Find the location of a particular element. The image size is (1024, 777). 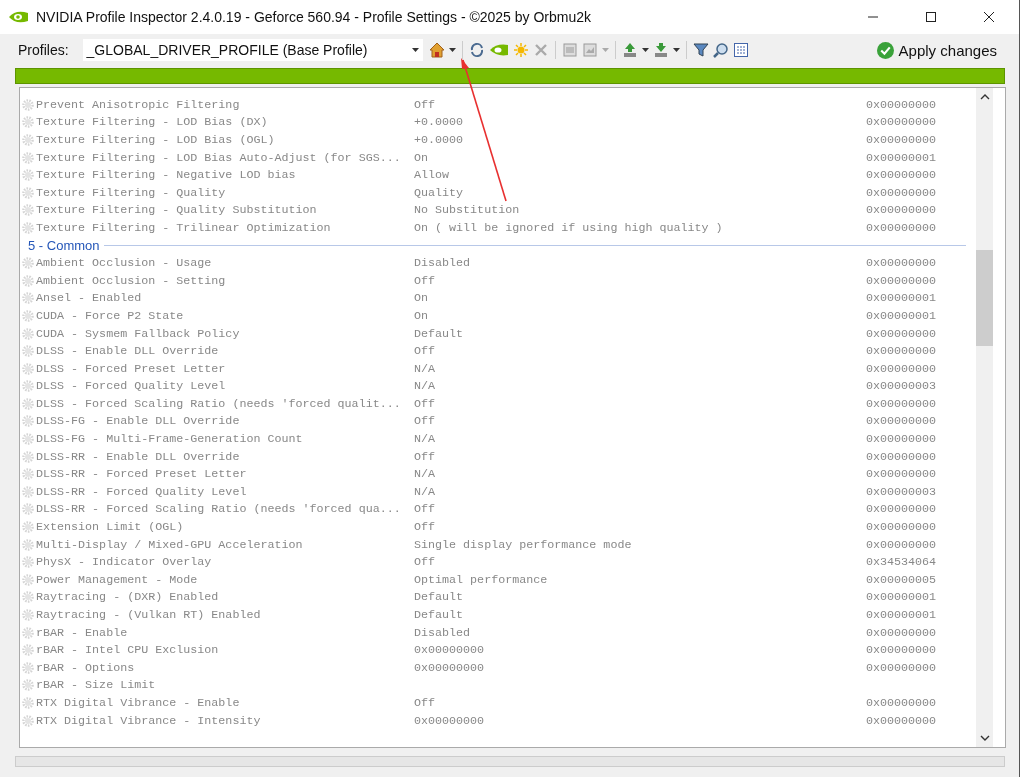

setting-name: DLSS-RR - Forced Quality Level is located at coordinates (225, 491).